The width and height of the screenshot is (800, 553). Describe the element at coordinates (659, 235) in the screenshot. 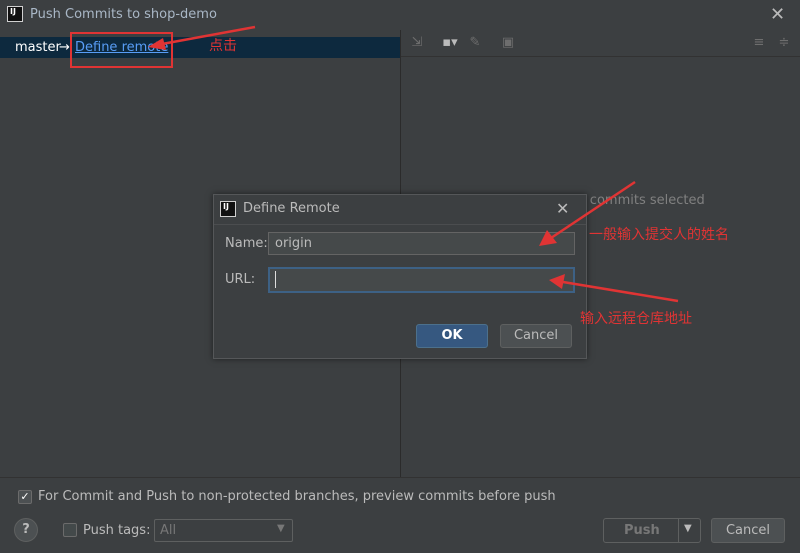

I see `annotation-name: 一般输入提交人的姓名` at that location.